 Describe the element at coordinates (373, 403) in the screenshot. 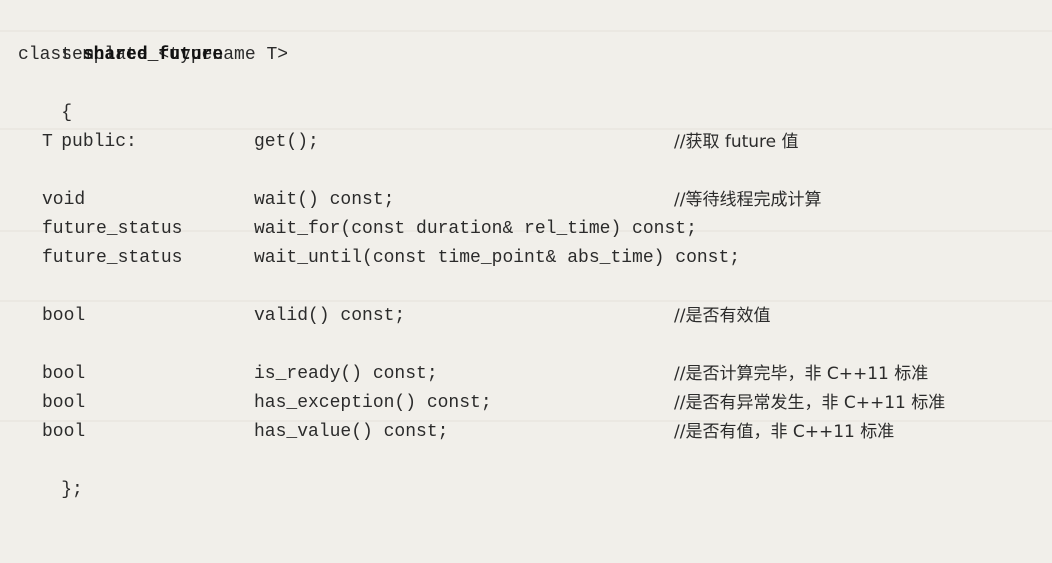

I see `member-signature: has_exception() const;` at that location.